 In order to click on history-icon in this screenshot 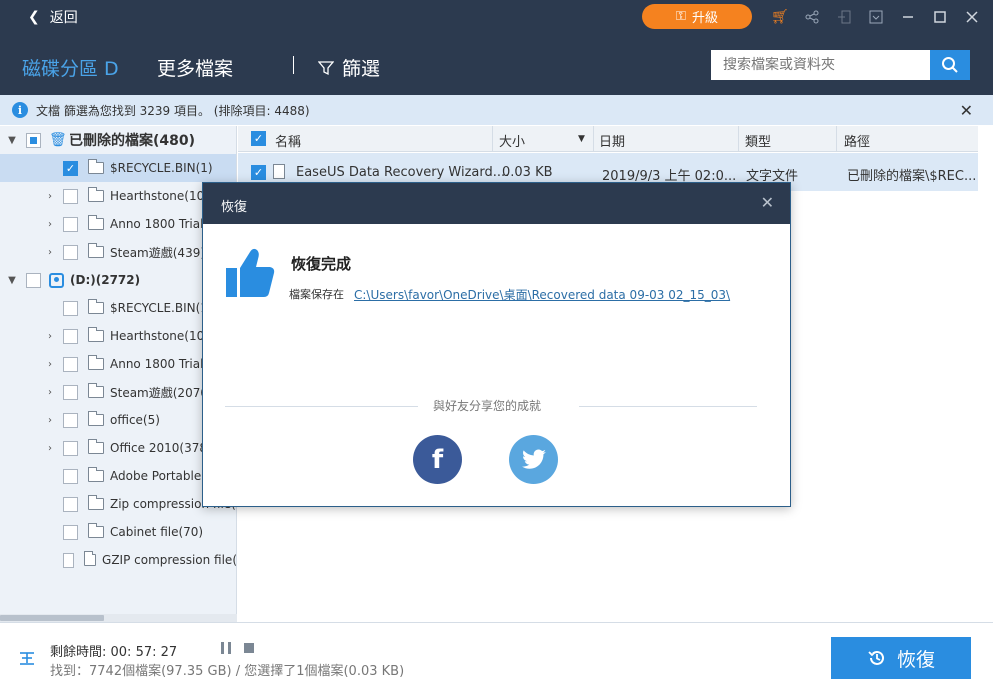, I will do `click(876, 657)`.